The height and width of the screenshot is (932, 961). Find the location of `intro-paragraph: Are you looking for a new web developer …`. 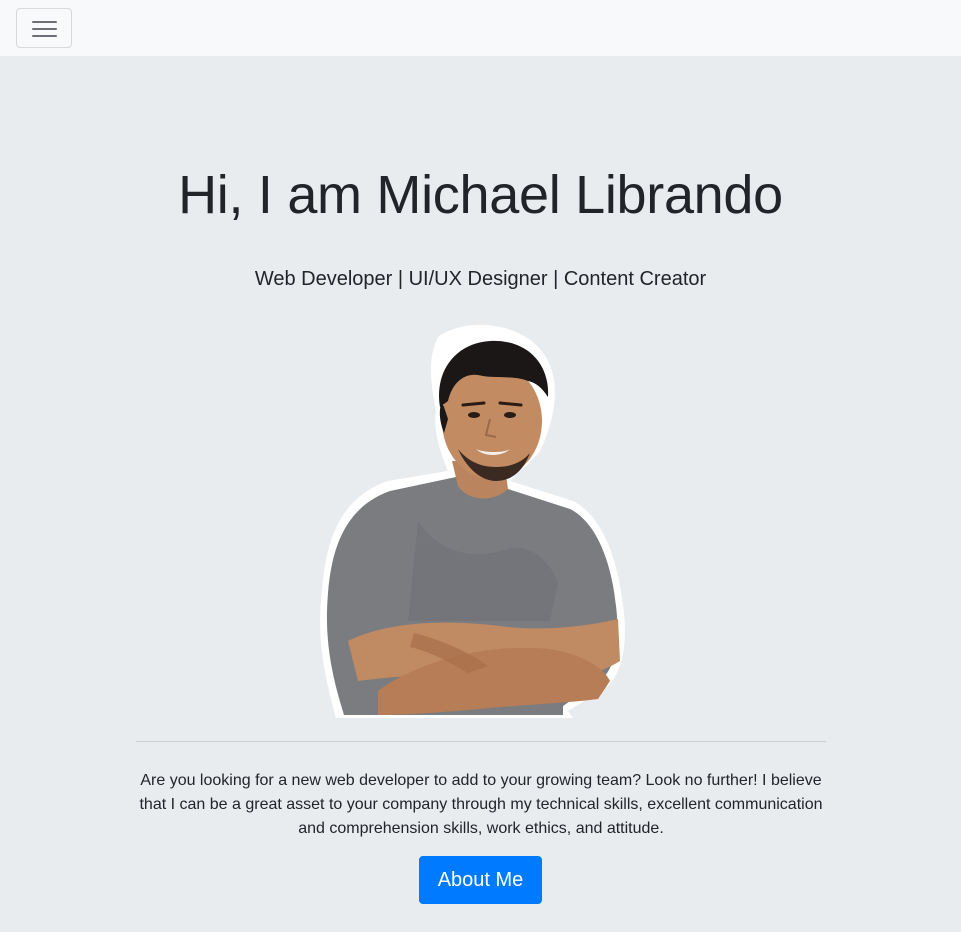

intro-paragraph: Are you looking for a new web developer … is located at coordinates (481, 804).